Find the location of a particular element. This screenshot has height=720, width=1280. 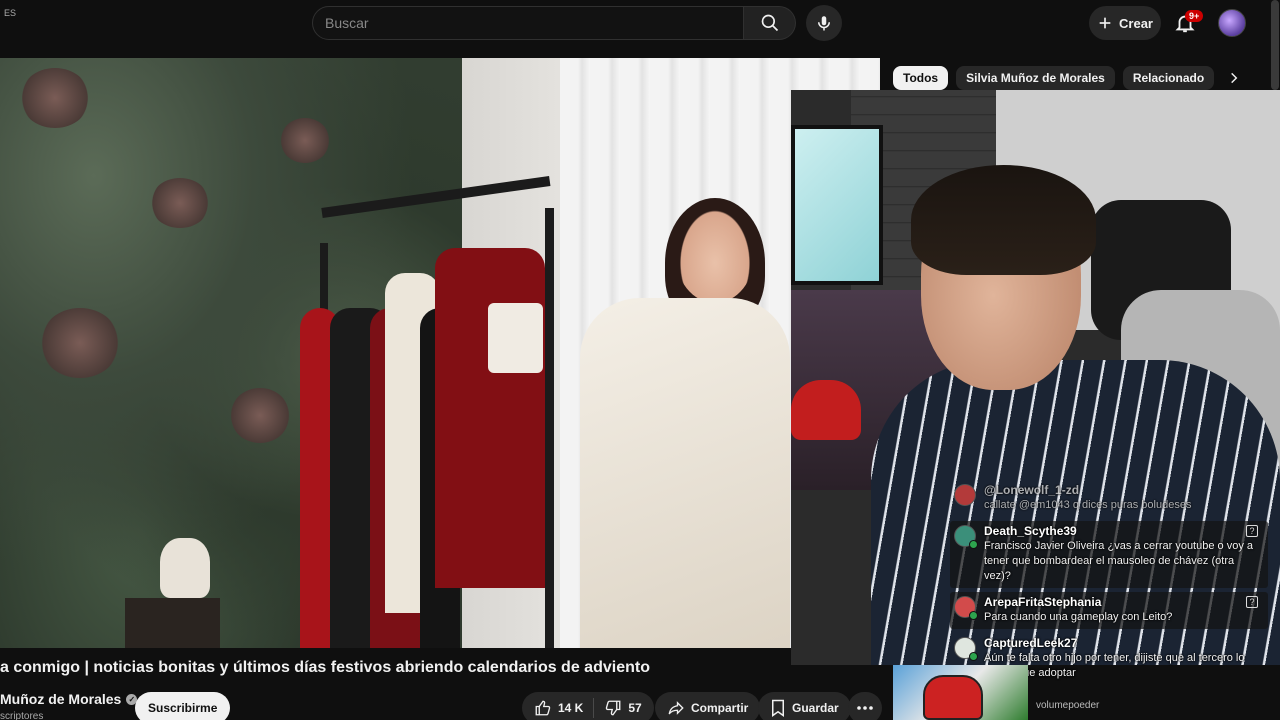

channel-name: Muñoz de Morales is located at coordinates (60, 699).